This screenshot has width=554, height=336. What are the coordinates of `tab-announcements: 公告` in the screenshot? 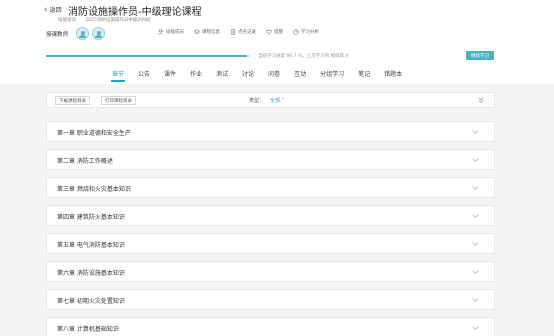 It's located at (144, 73).